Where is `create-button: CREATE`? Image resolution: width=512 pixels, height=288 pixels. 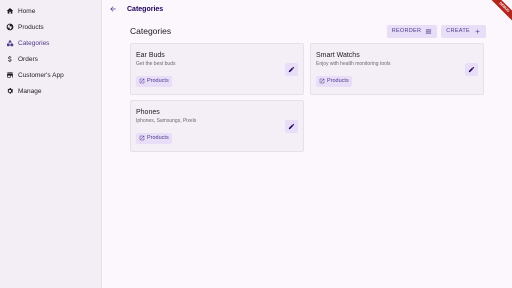
create-button: CREATE is located at coordinates (463, 31).